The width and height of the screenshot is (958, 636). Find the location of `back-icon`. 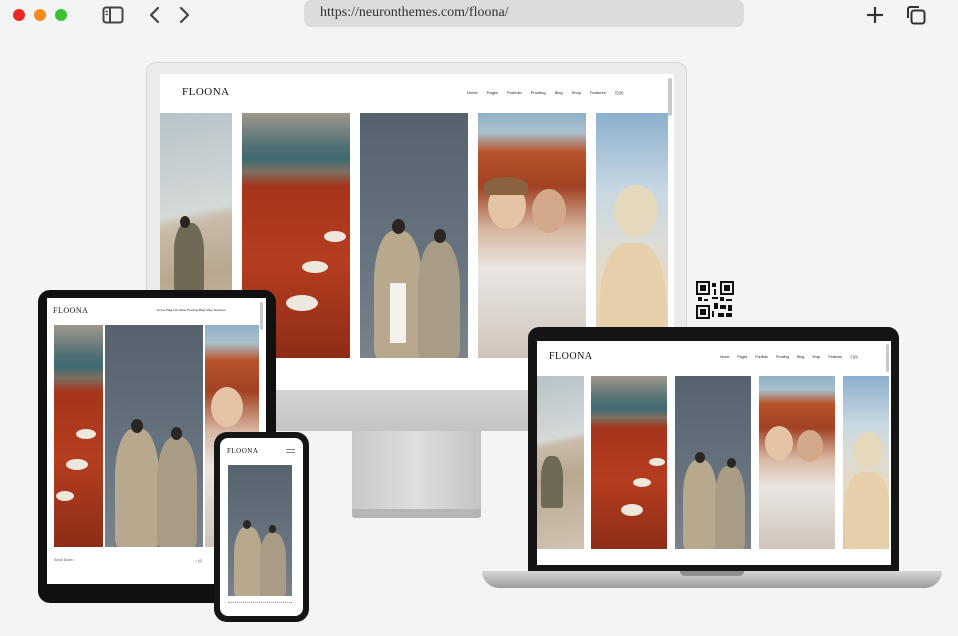

back-icon is located at coordinates (154, 15).